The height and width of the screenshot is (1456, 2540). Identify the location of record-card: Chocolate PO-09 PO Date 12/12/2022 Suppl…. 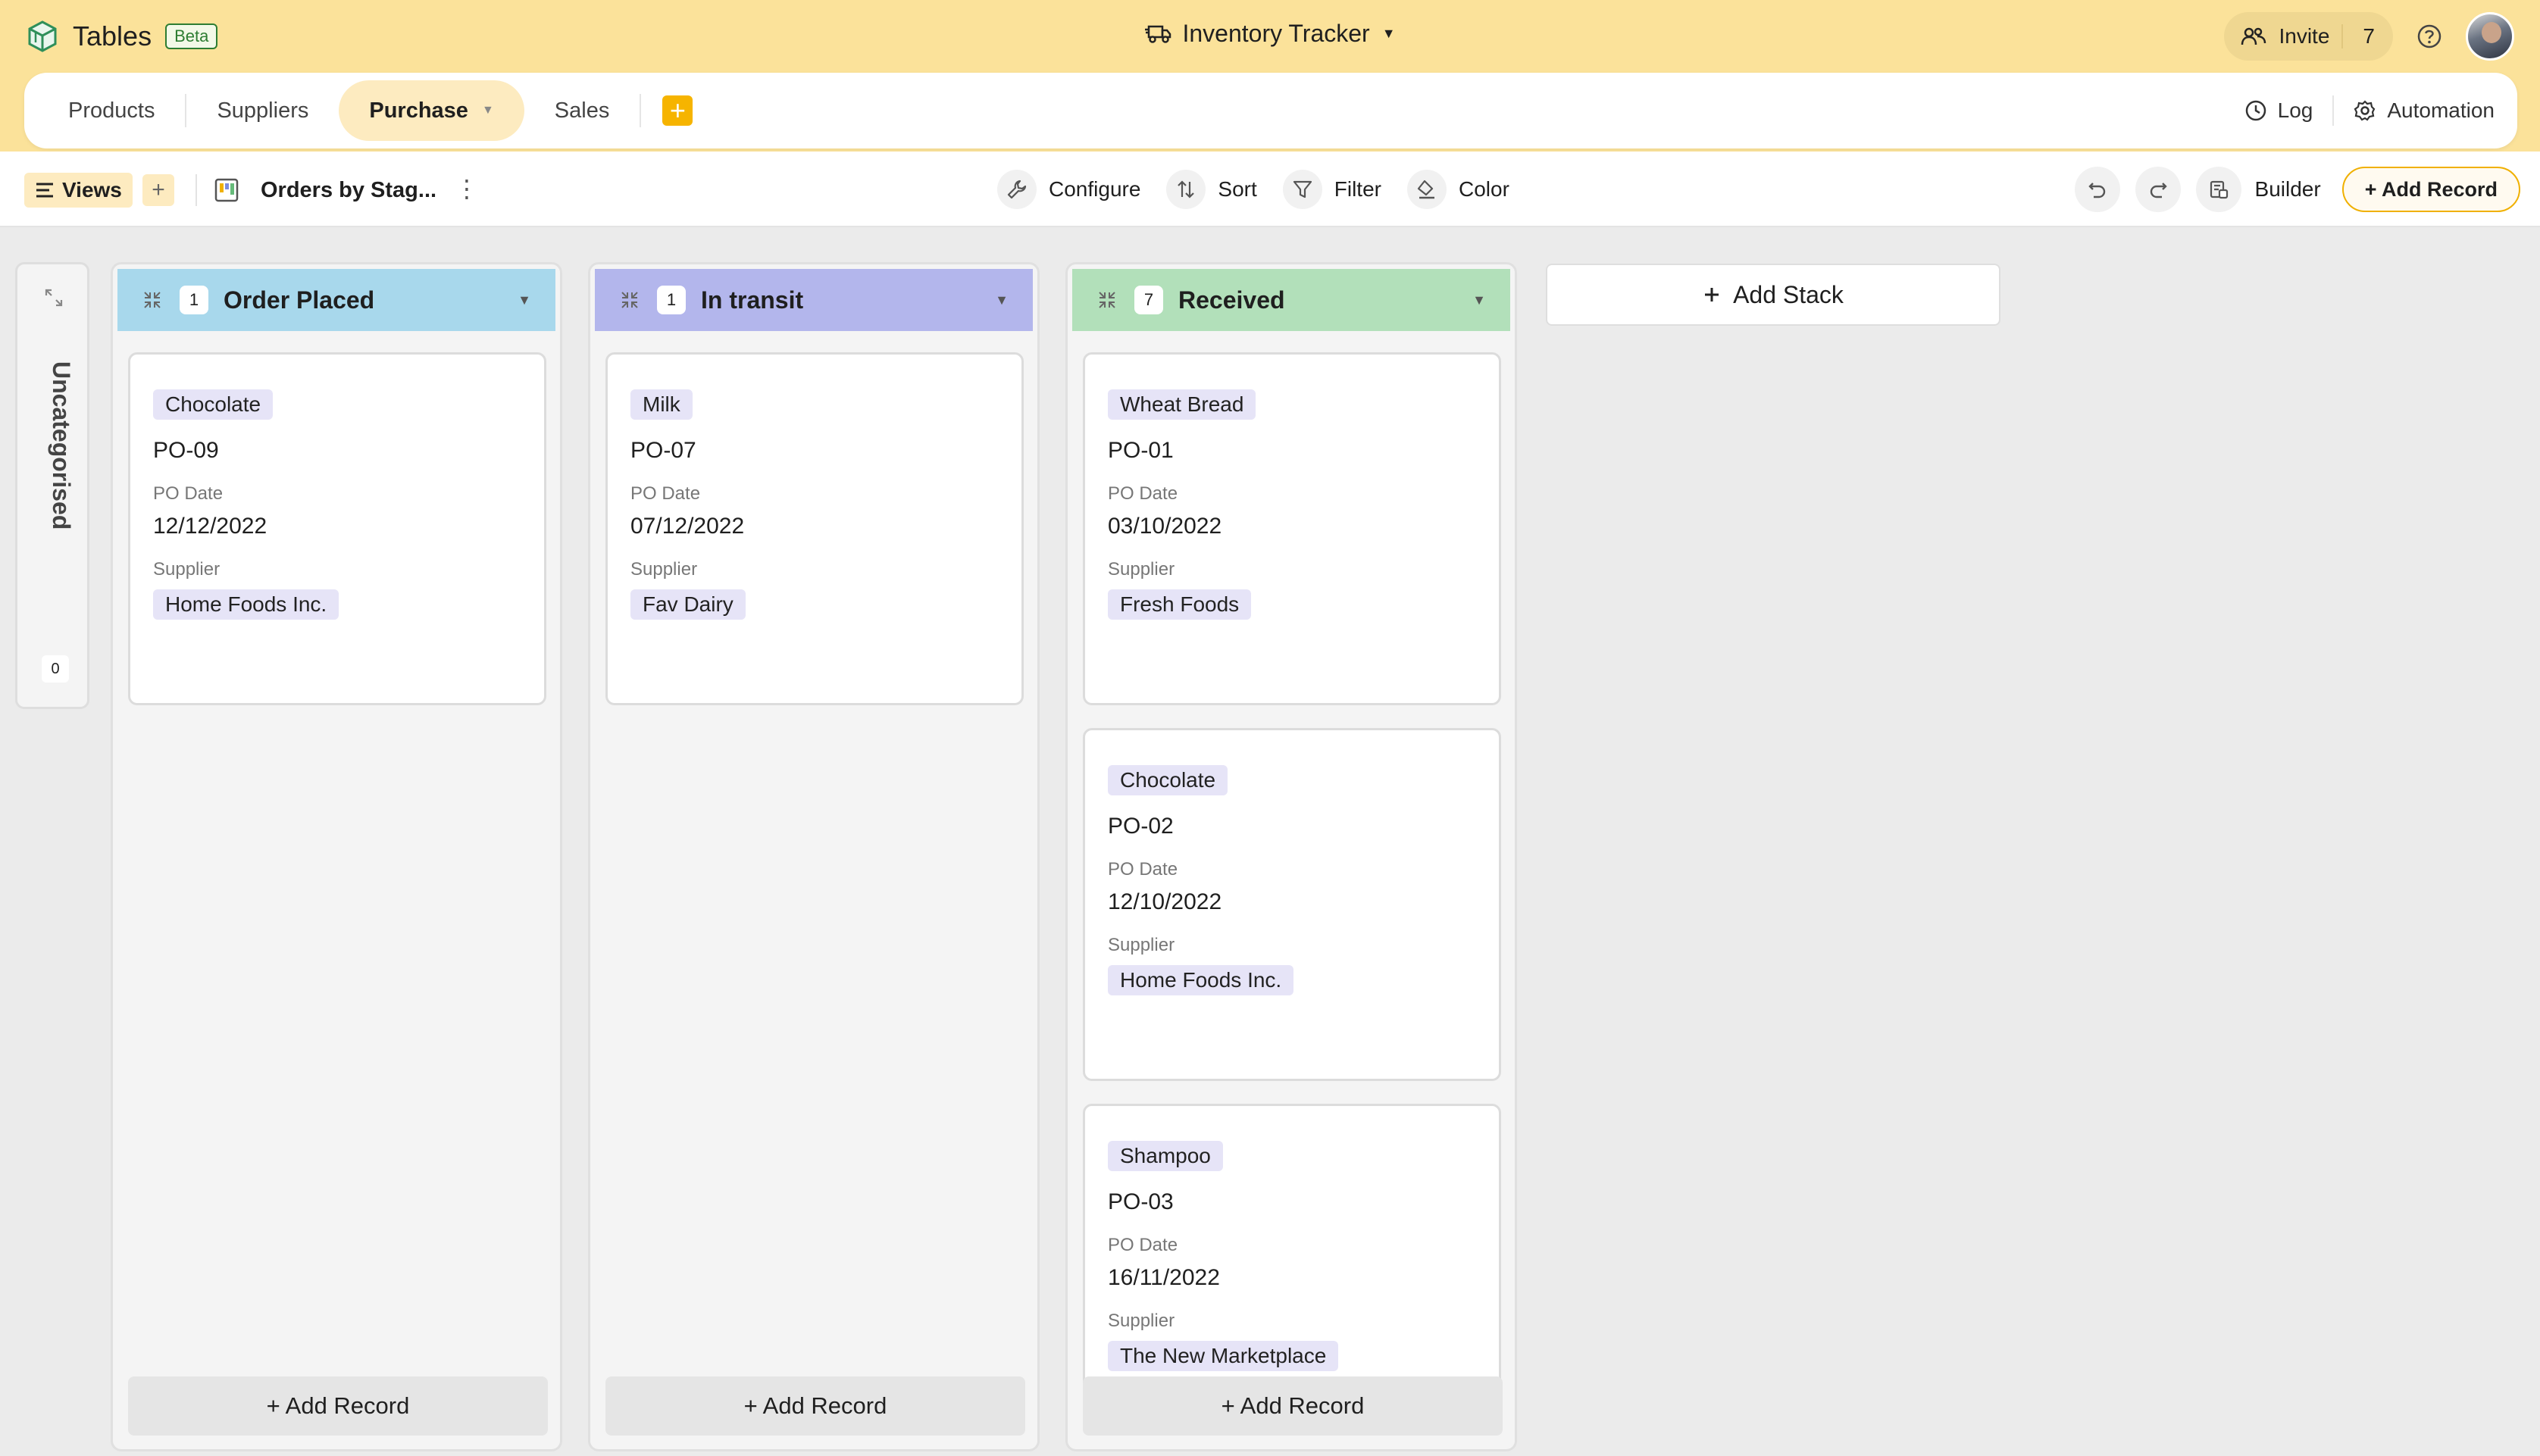
(337, 528).